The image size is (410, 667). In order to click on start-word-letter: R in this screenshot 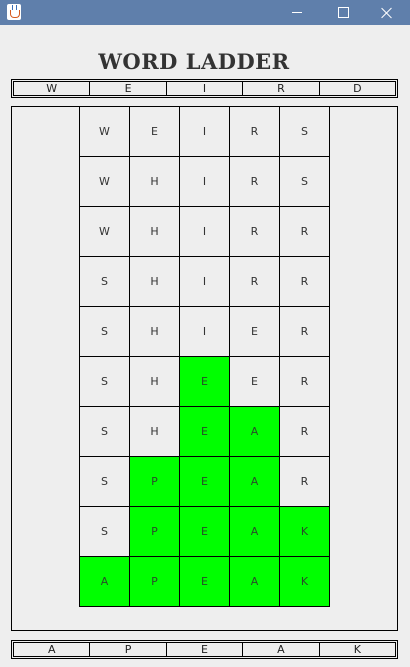, I will do `click(281, 88)`.